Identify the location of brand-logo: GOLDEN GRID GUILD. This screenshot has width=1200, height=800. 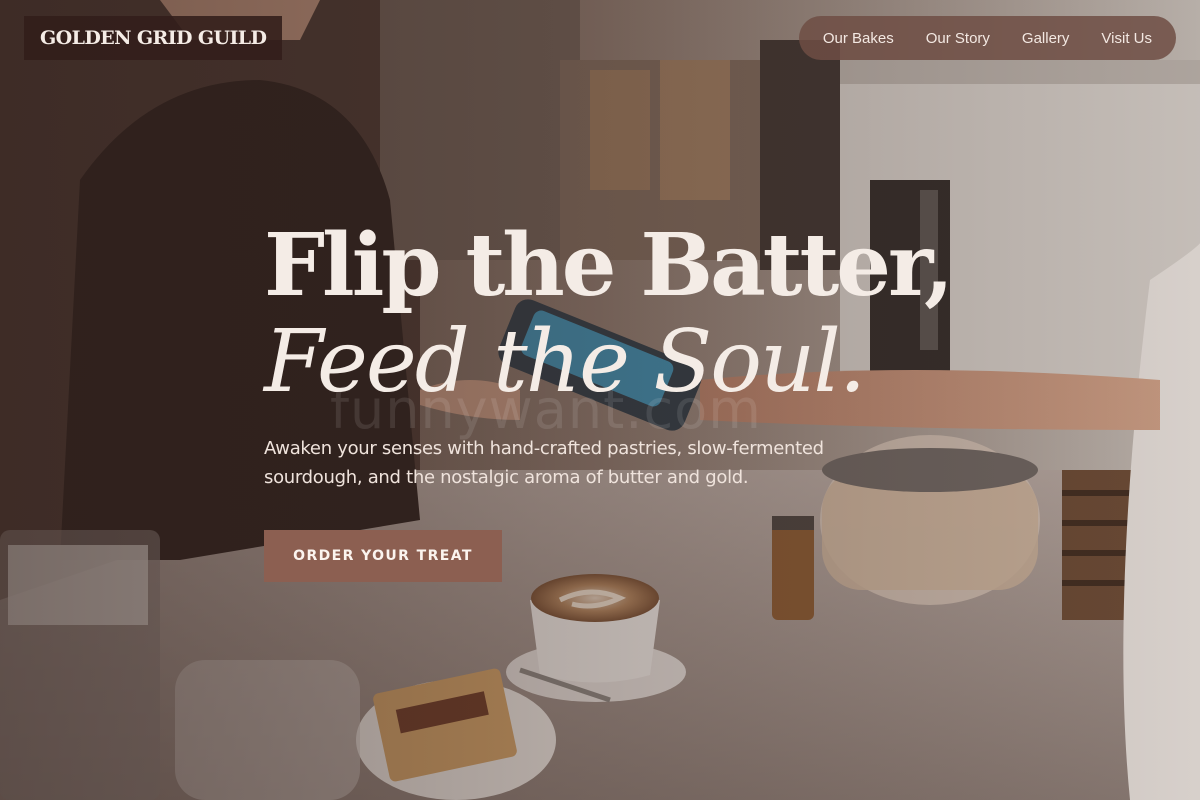
(153, 38).